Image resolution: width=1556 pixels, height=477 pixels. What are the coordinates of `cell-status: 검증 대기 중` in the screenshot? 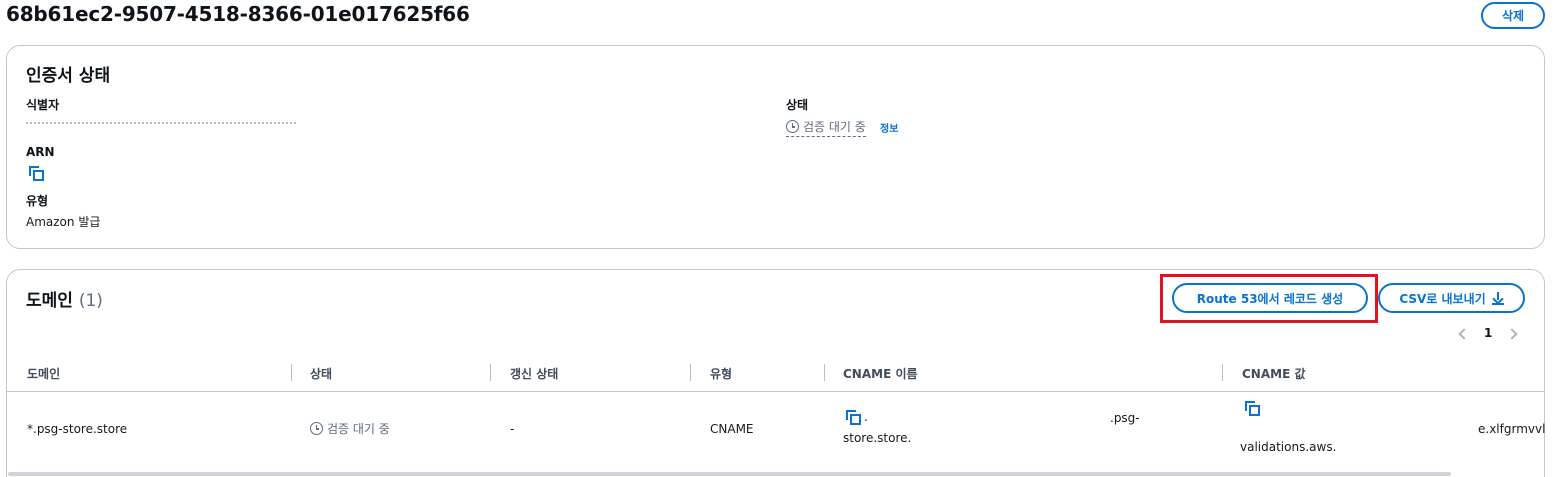 It's located at (350, 428).